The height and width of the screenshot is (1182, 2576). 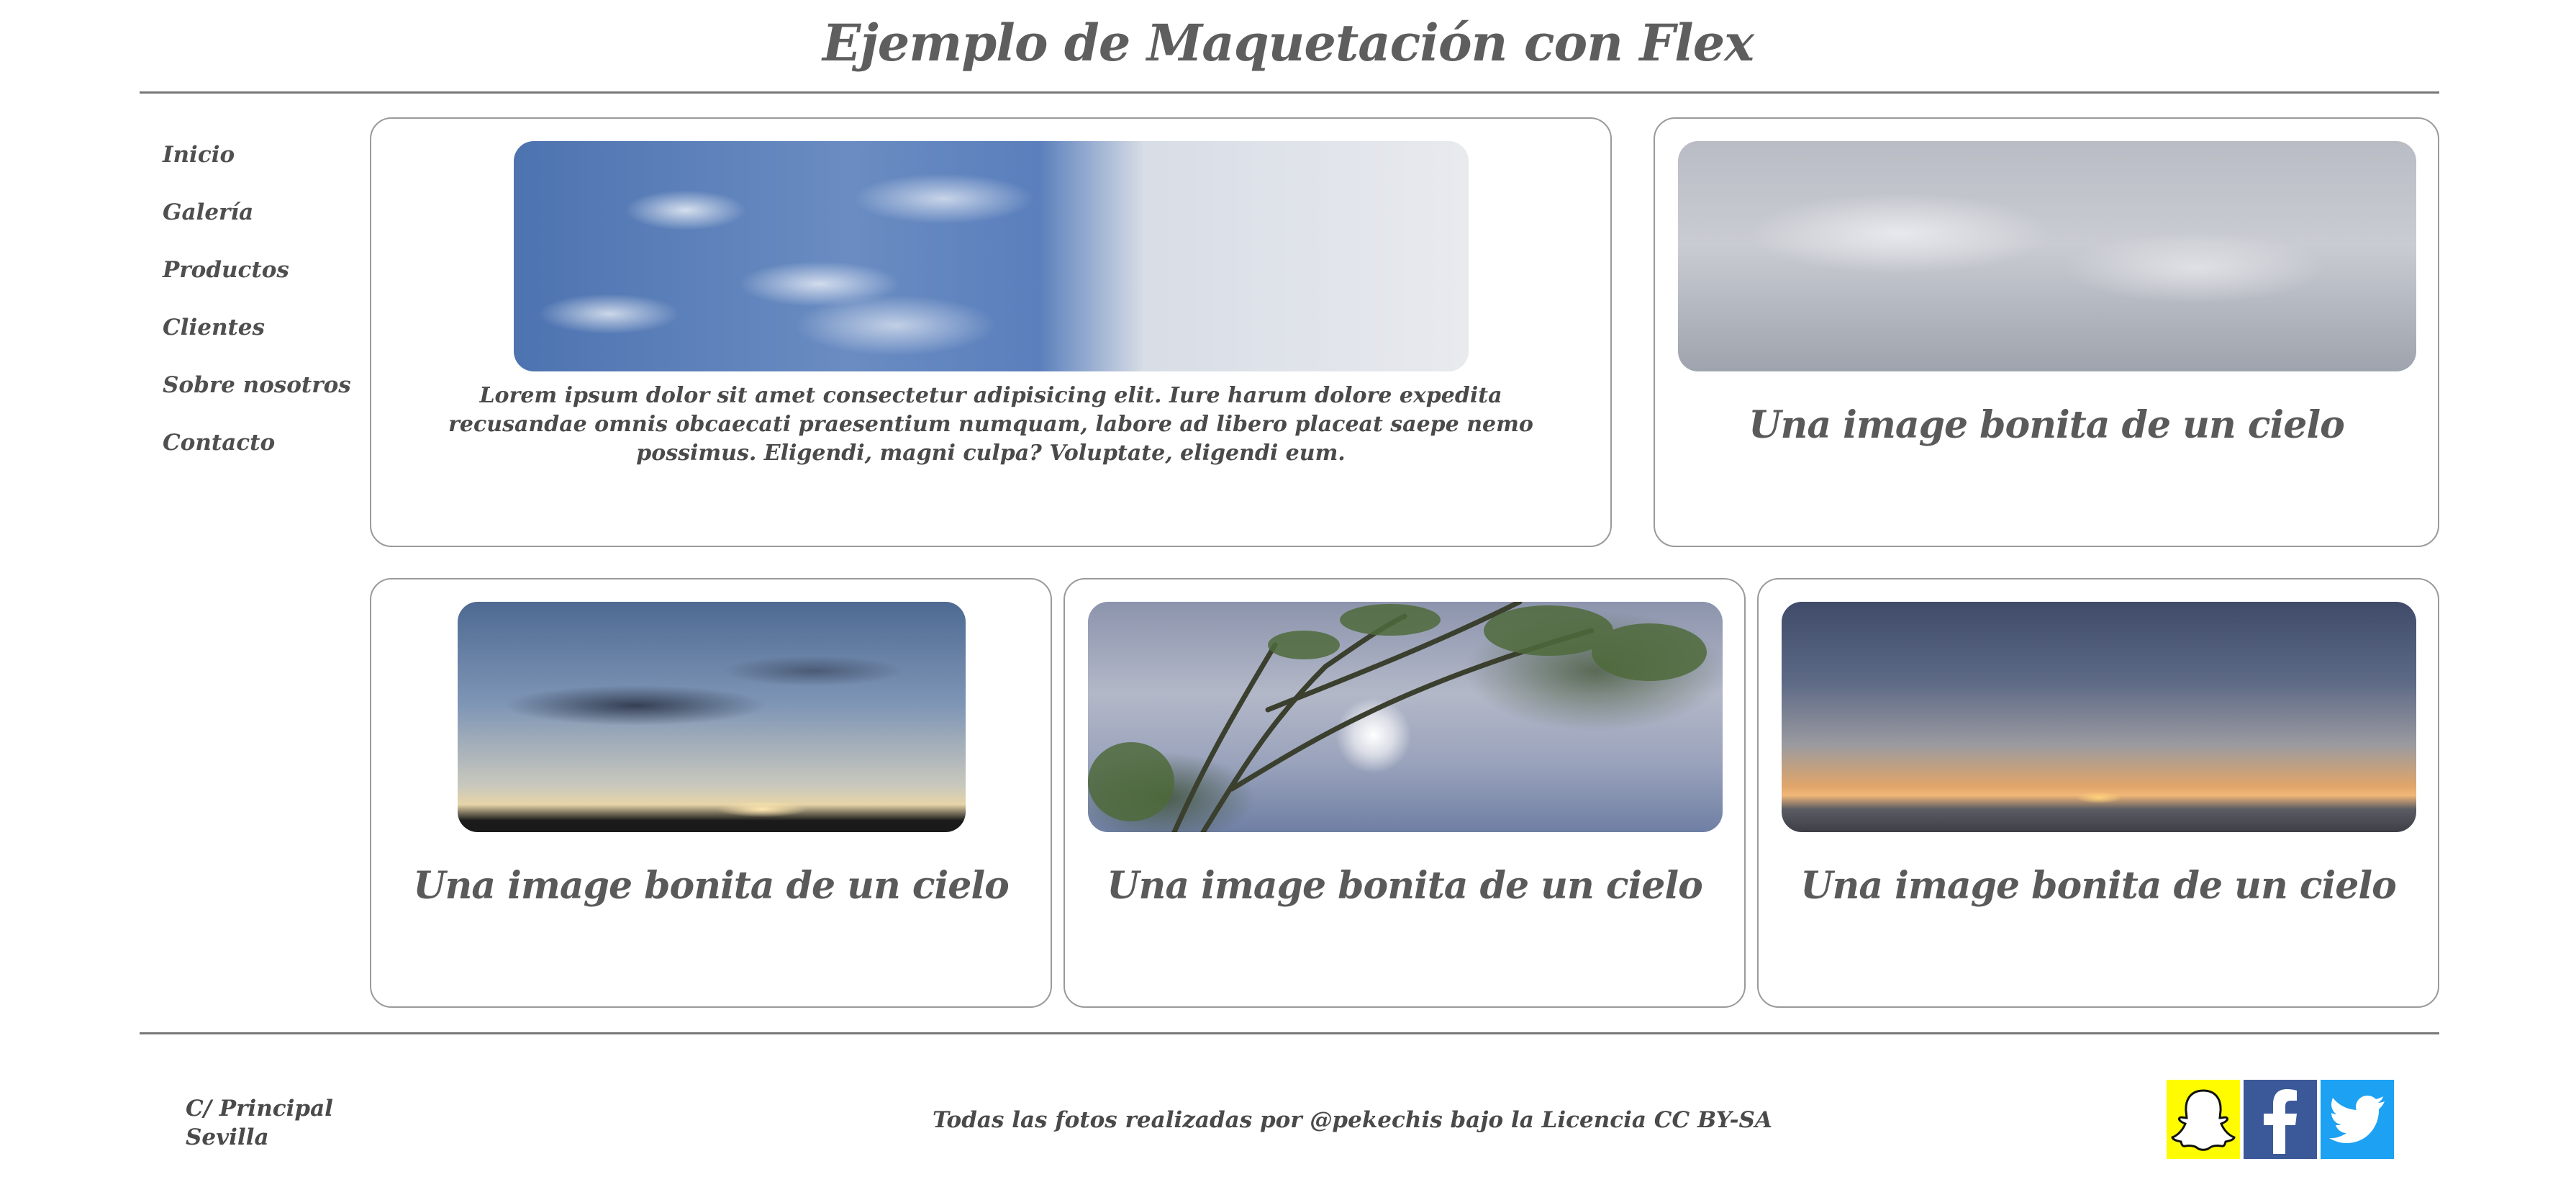 What do you see at coordinates (257, 338) in the screenshot?
I see `nav-item-clientes: Clientes` at bounding box center [257, 338].